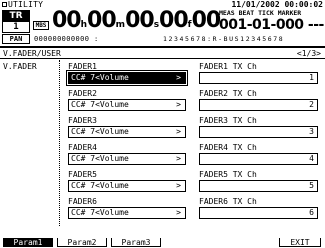 The height and width of the screenshot is (248, 325). I want to click on page-indicator: <1/3>, so click(308, 53).